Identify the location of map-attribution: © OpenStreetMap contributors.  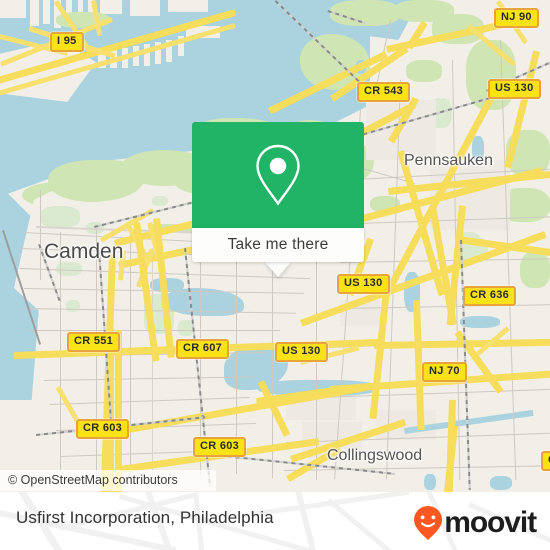
(108, 480).